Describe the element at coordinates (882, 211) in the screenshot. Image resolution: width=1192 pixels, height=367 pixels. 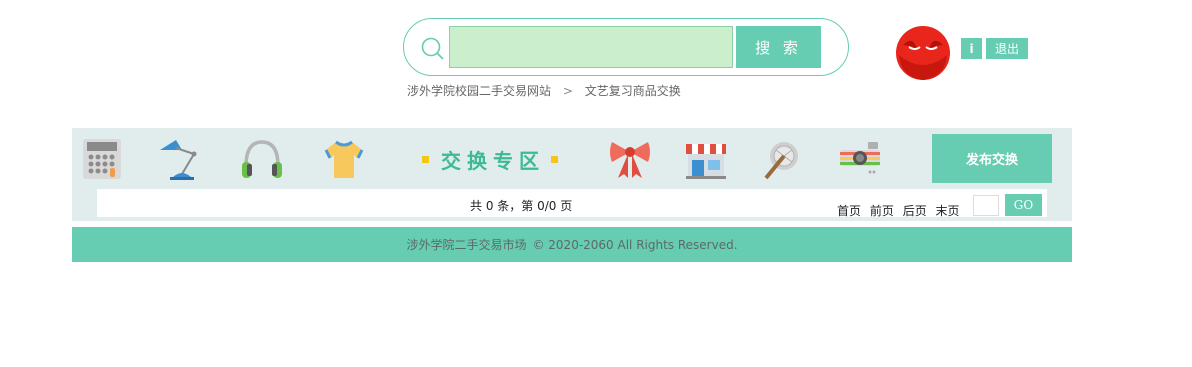
I see `prev-page-link: 前页` at that location.